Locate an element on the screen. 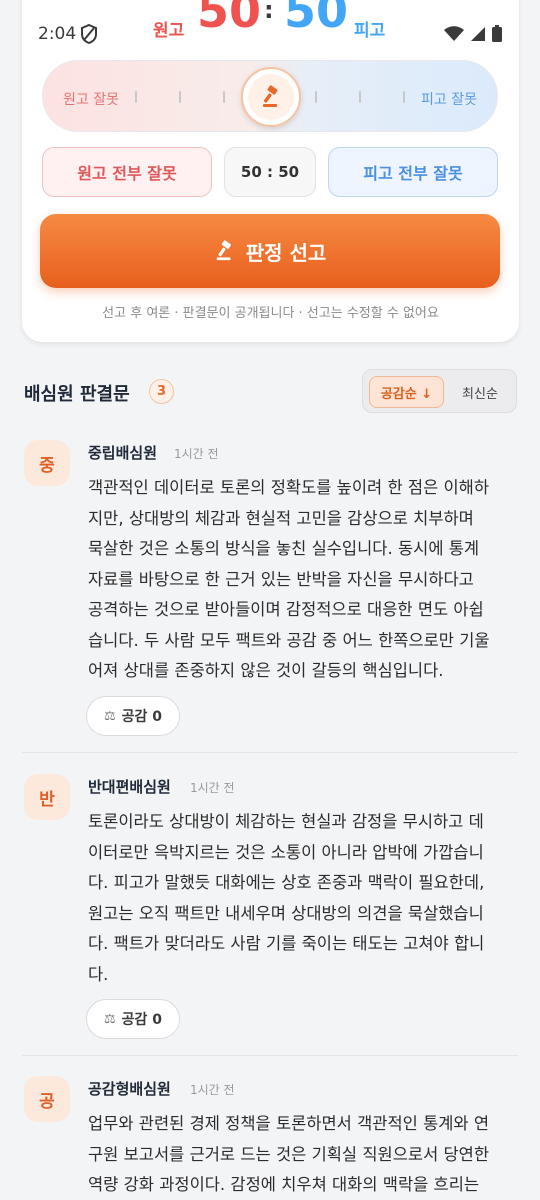 The image size is (540, 1200). avatar: 공 is located at coordinates (47, 1099).